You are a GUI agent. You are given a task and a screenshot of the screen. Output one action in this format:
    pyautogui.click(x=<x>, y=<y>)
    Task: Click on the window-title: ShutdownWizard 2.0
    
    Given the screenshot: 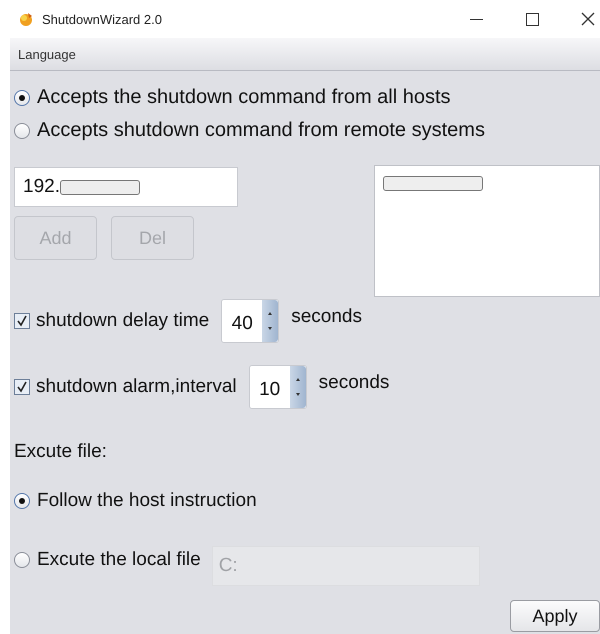 What is the action you would take?
    pyautogui.click(x=102, y=19)
    